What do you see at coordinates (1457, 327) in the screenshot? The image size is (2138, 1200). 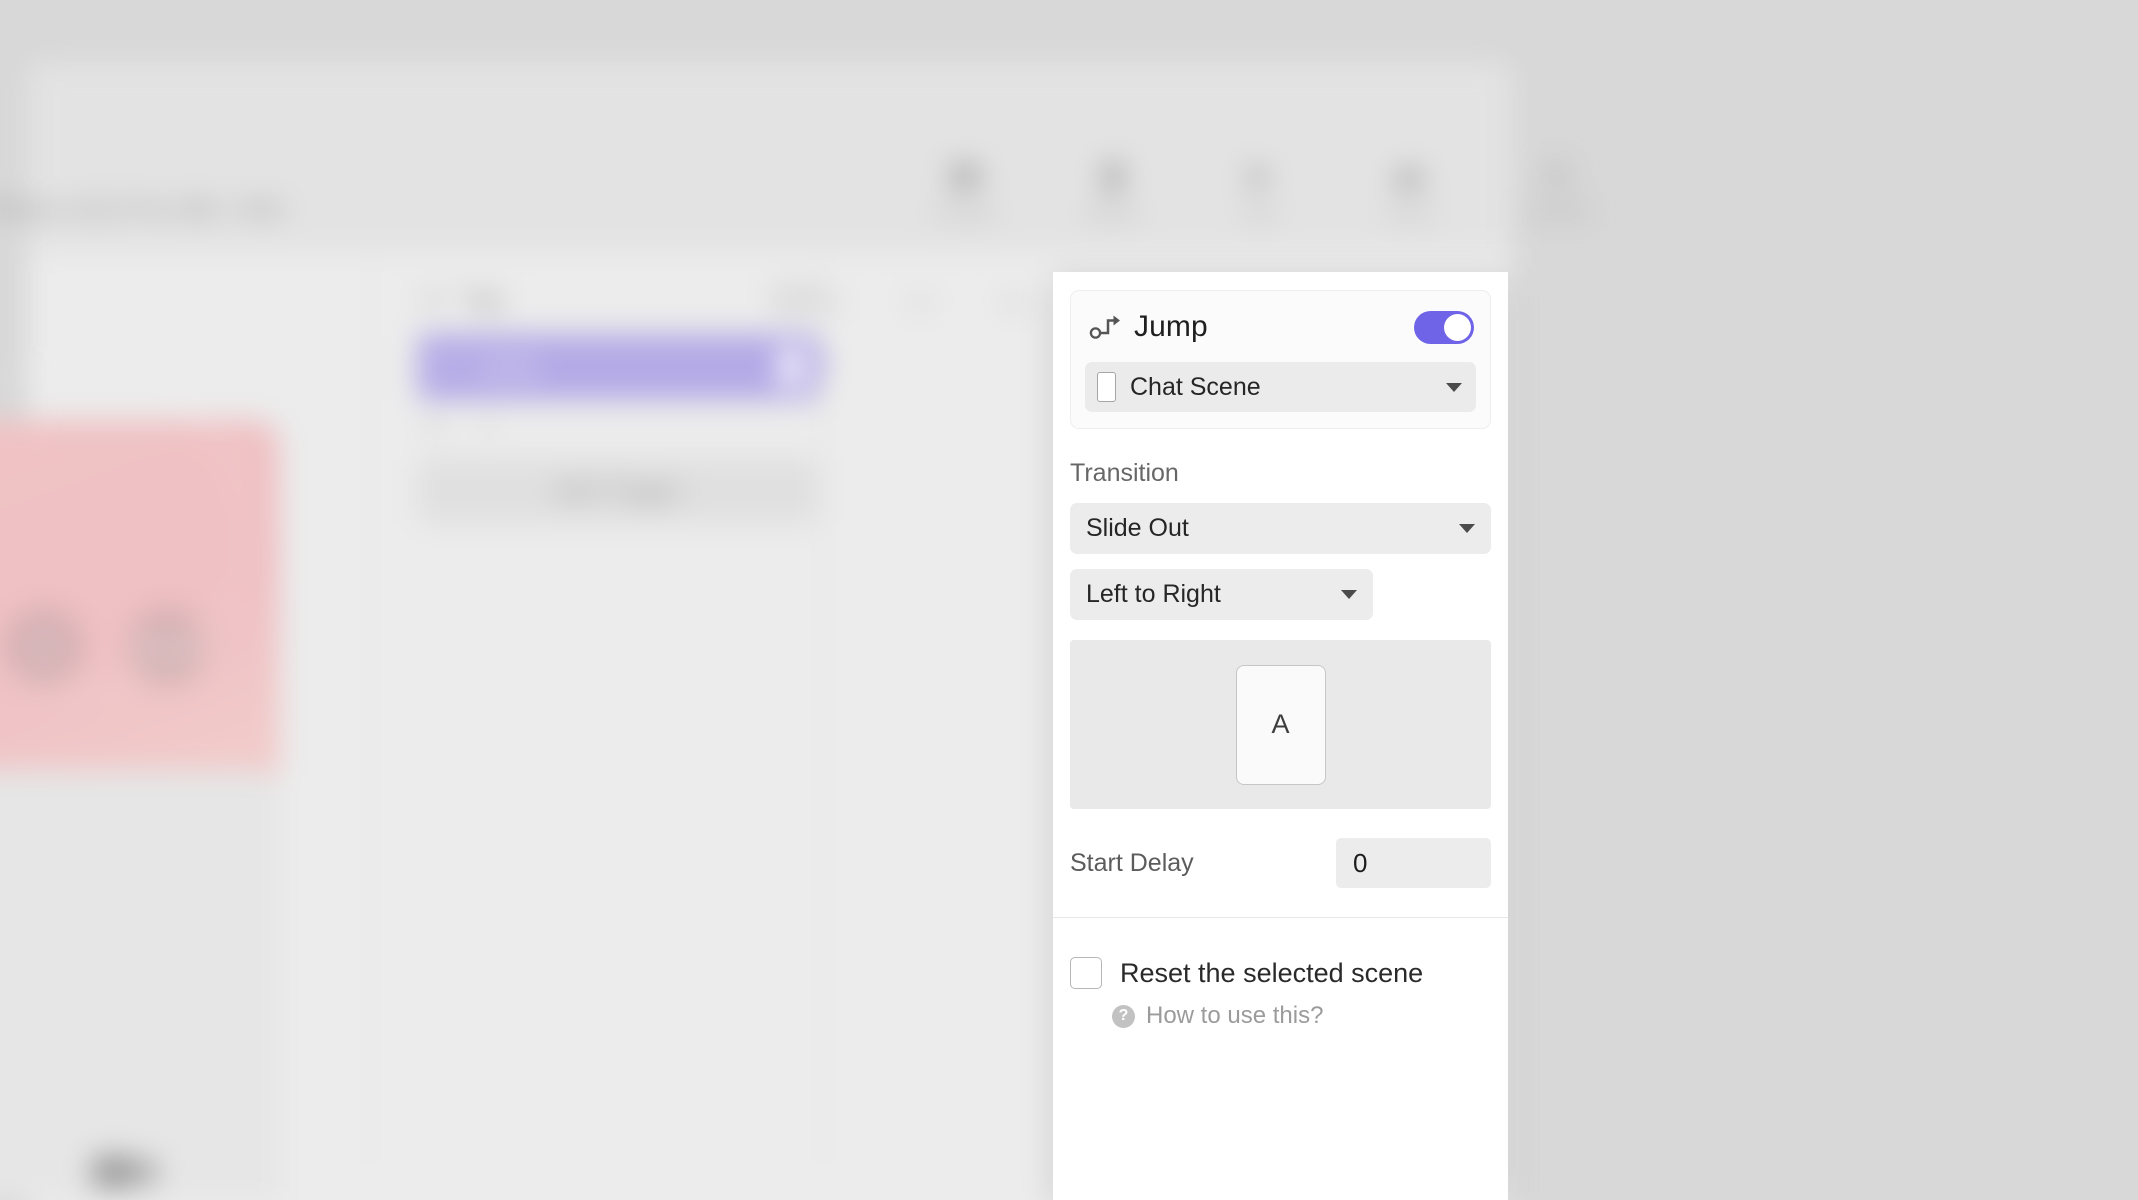 I see `toggle-knob` at bounding box center [1457, 327].